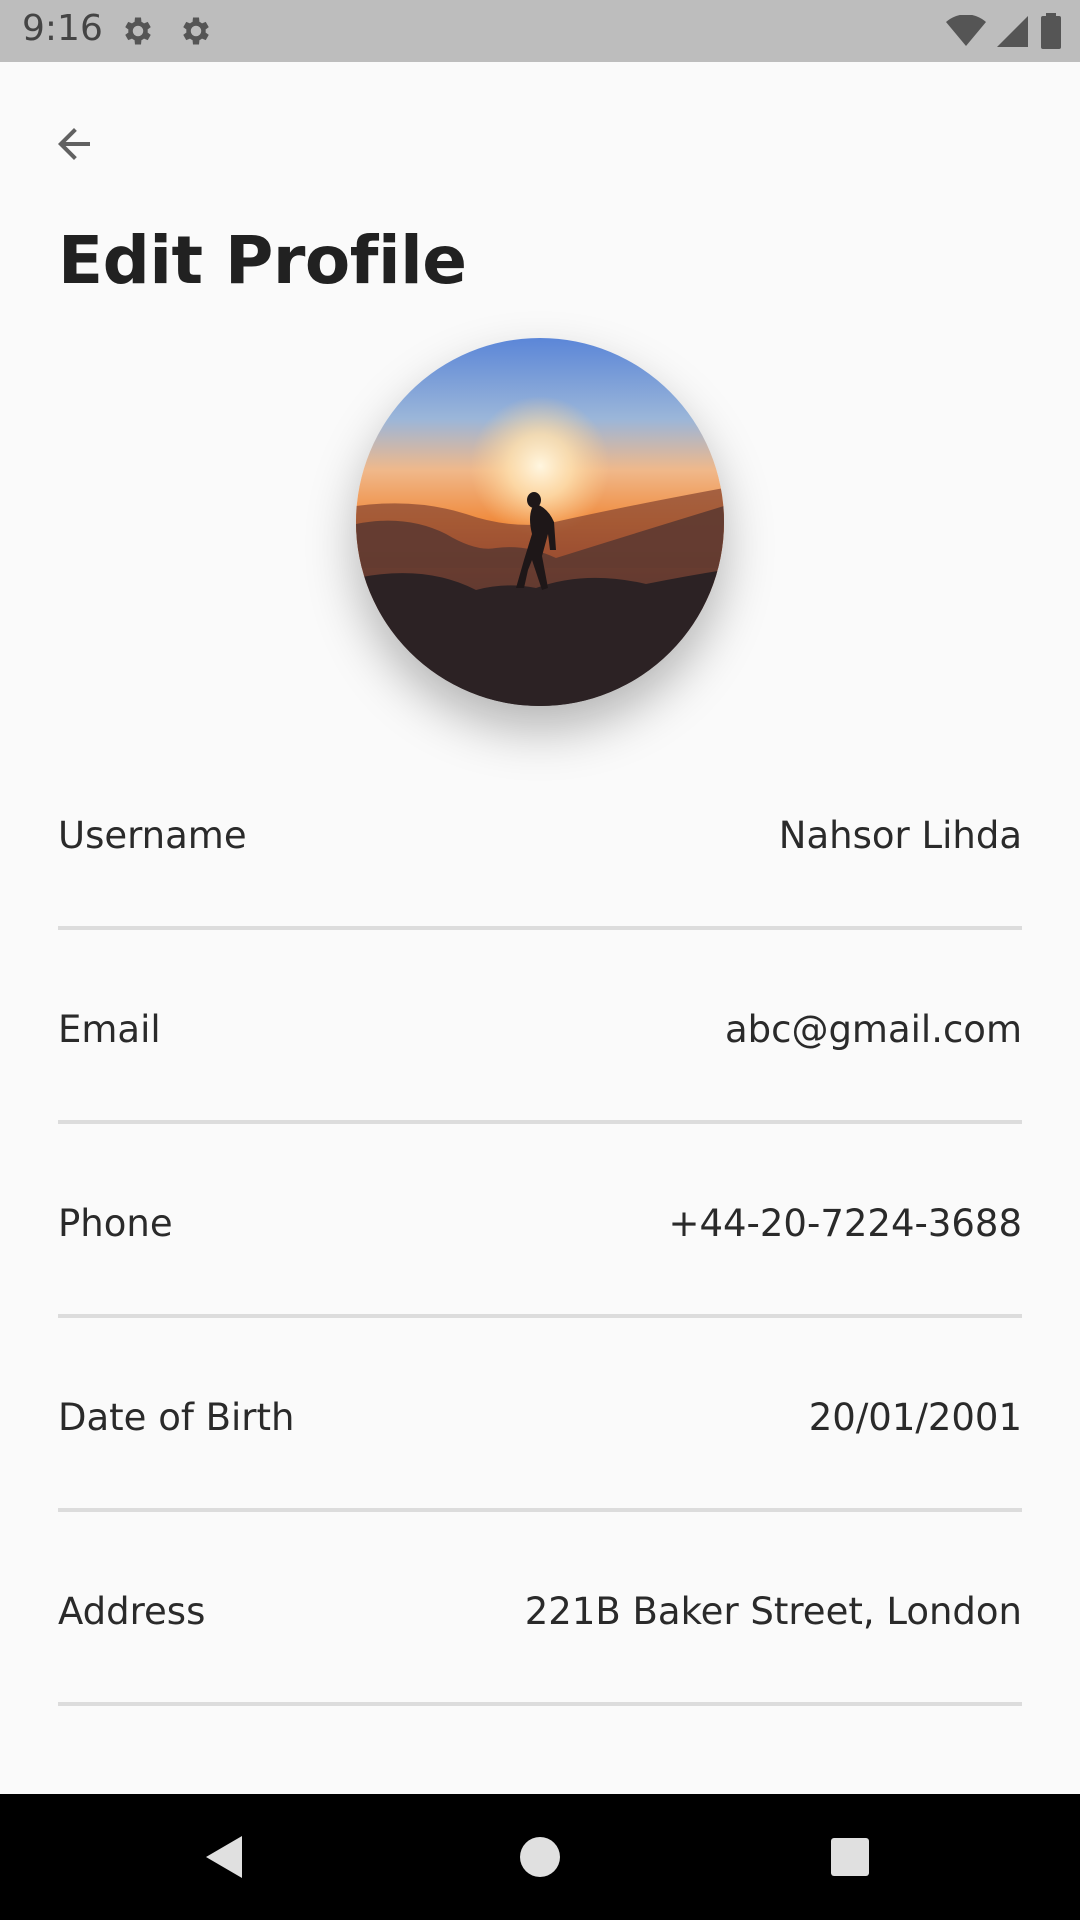  Describe the element at coordinates (540, 864) in the screenshot. I see `field-username: Username Nahsor Lihda` at that location.